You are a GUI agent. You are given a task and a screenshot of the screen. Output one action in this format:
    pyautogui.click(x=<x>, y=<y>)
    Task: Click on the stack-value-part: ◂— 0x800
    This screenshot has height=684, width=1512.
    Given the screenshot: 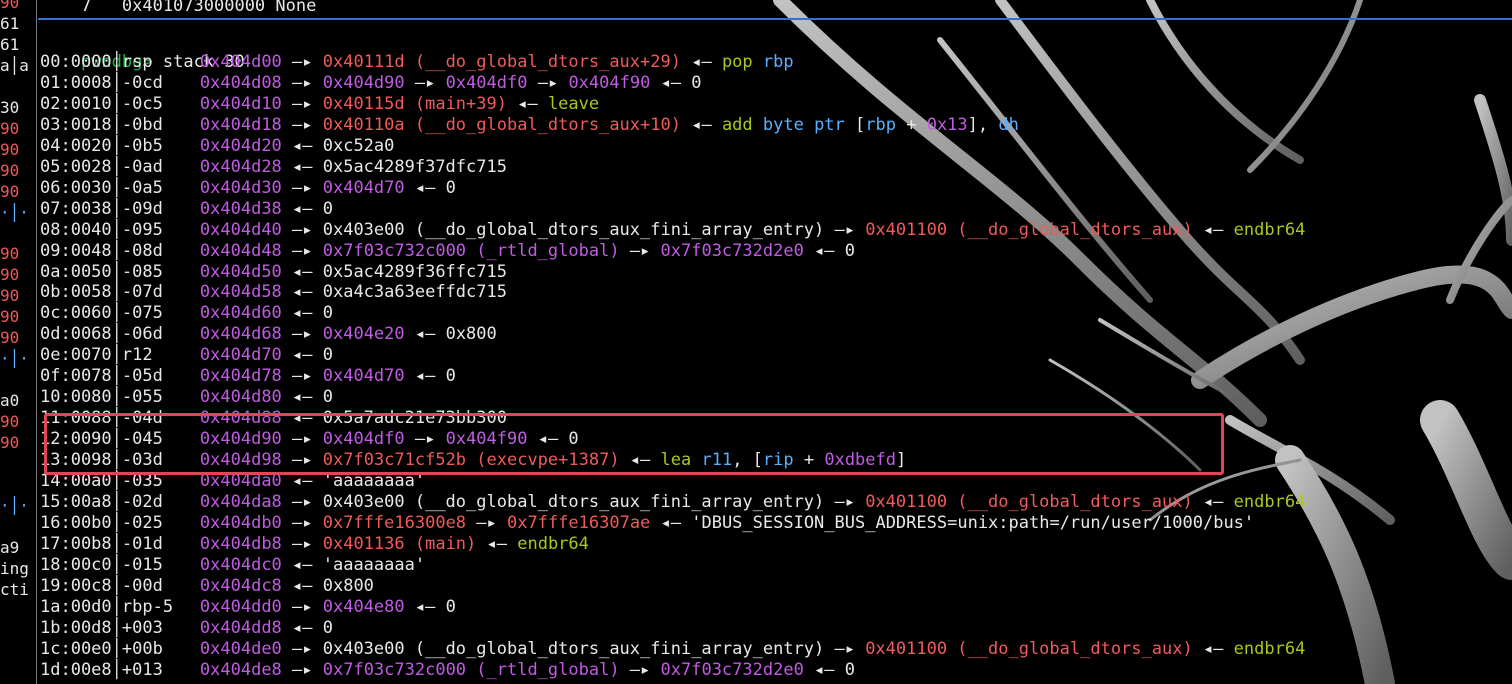 What is the action you would take?
    pyautogui.click(x=327, y=585)
    